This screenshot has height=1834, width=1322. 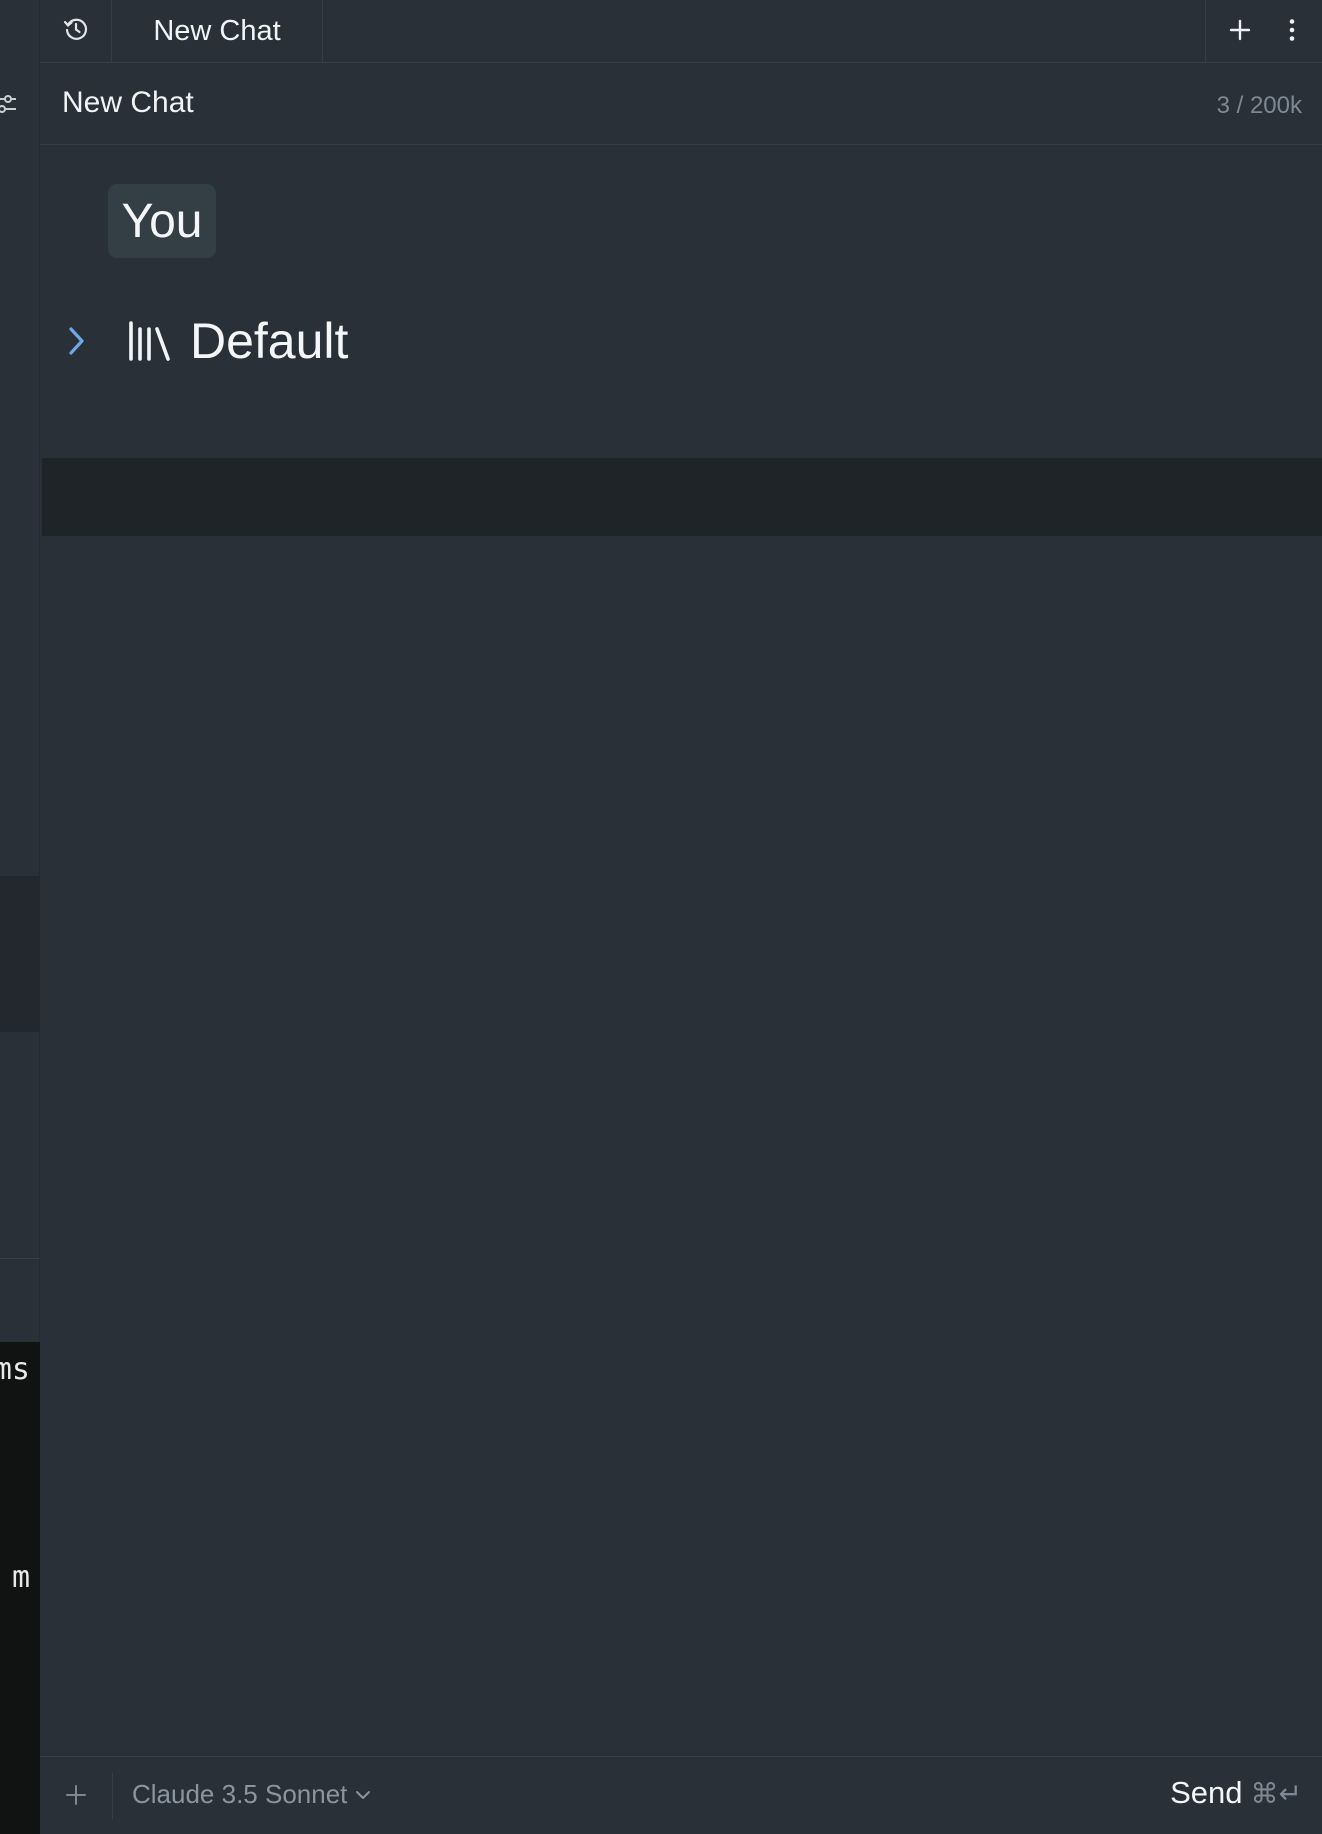 I want to click on left-panel-edge: ms m, so click(x=20, y=917).